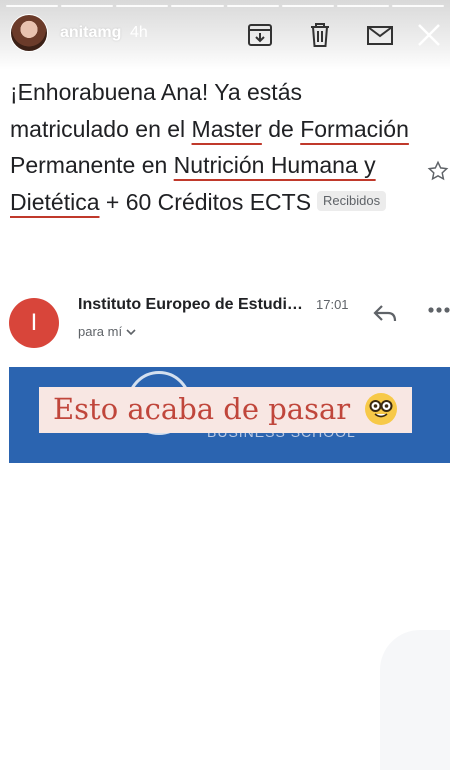 The image size is (450, 770). Describe the element at coordinates (415, 700) in the screenshot. I see `background-decoration` at that location.